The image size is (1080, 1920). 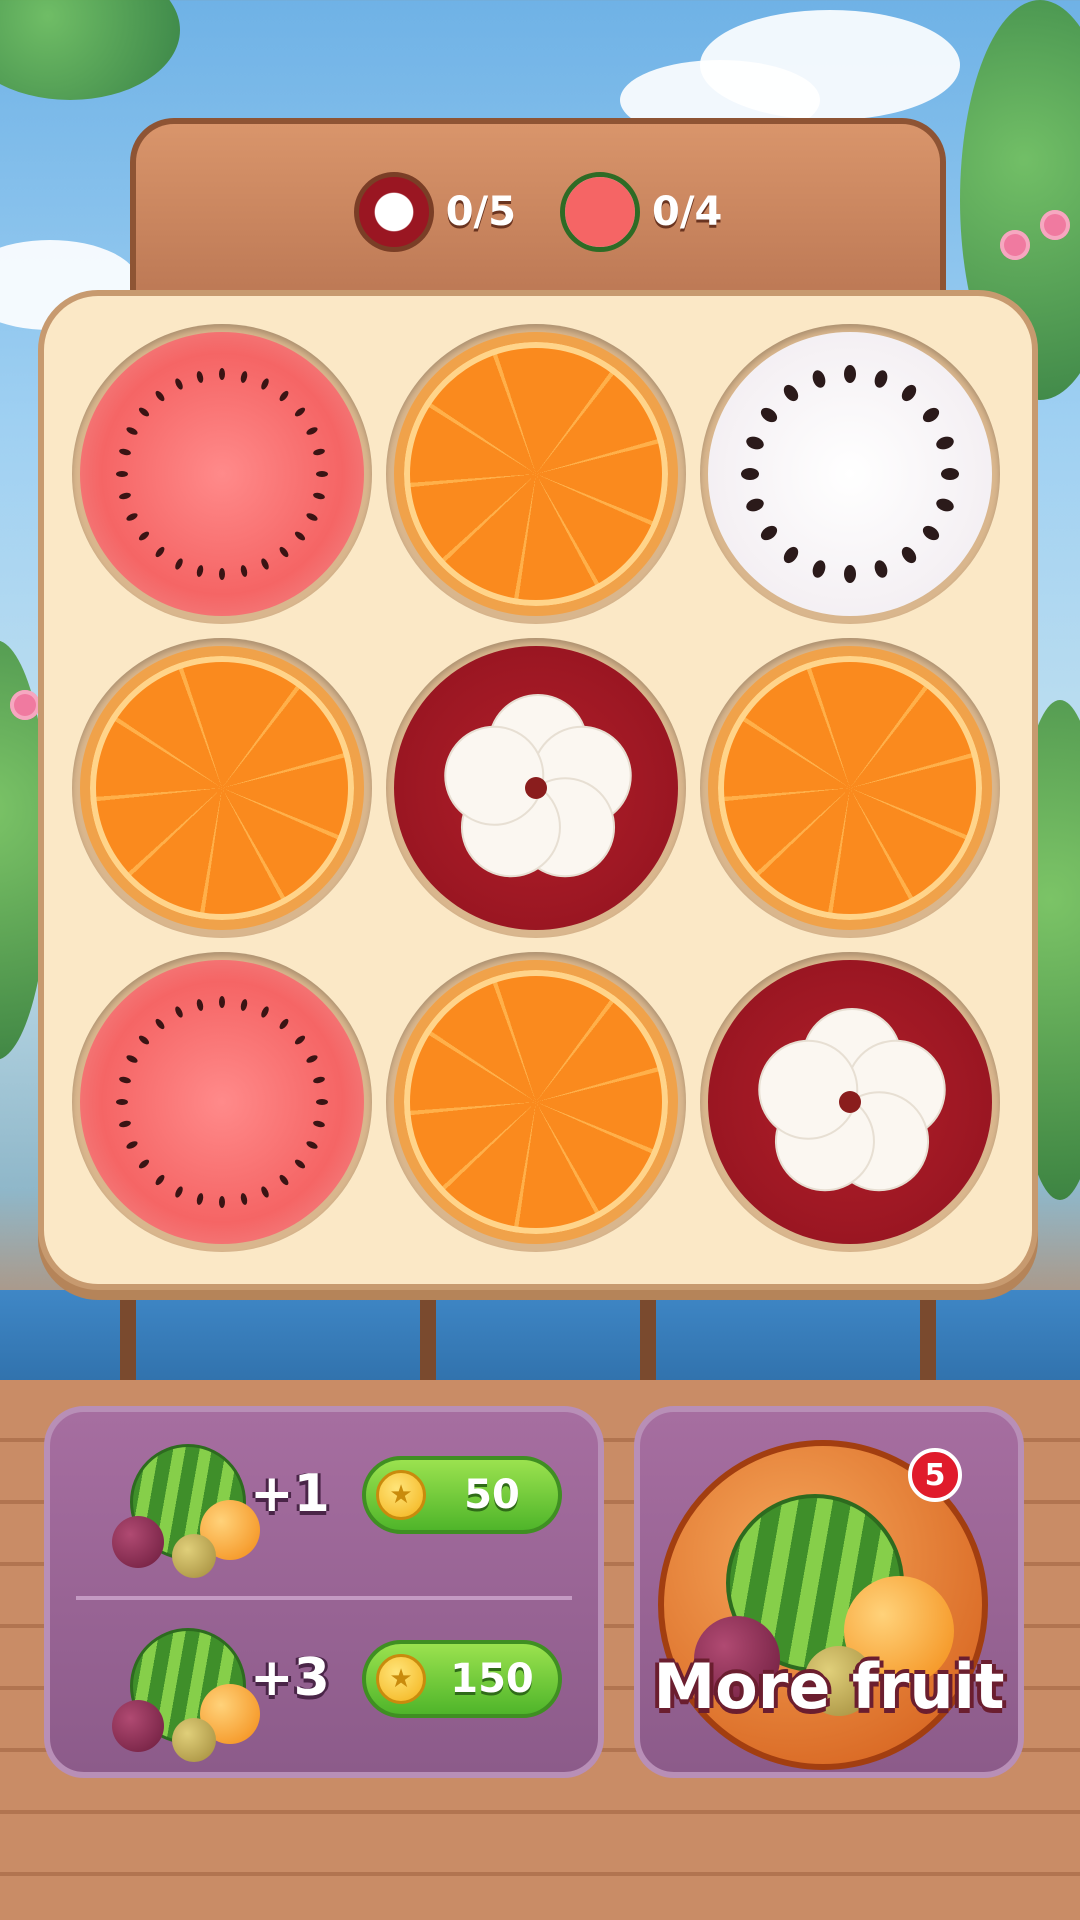 I want to click on buy-3-button: ★ 150, so click(x=462, y=1679).